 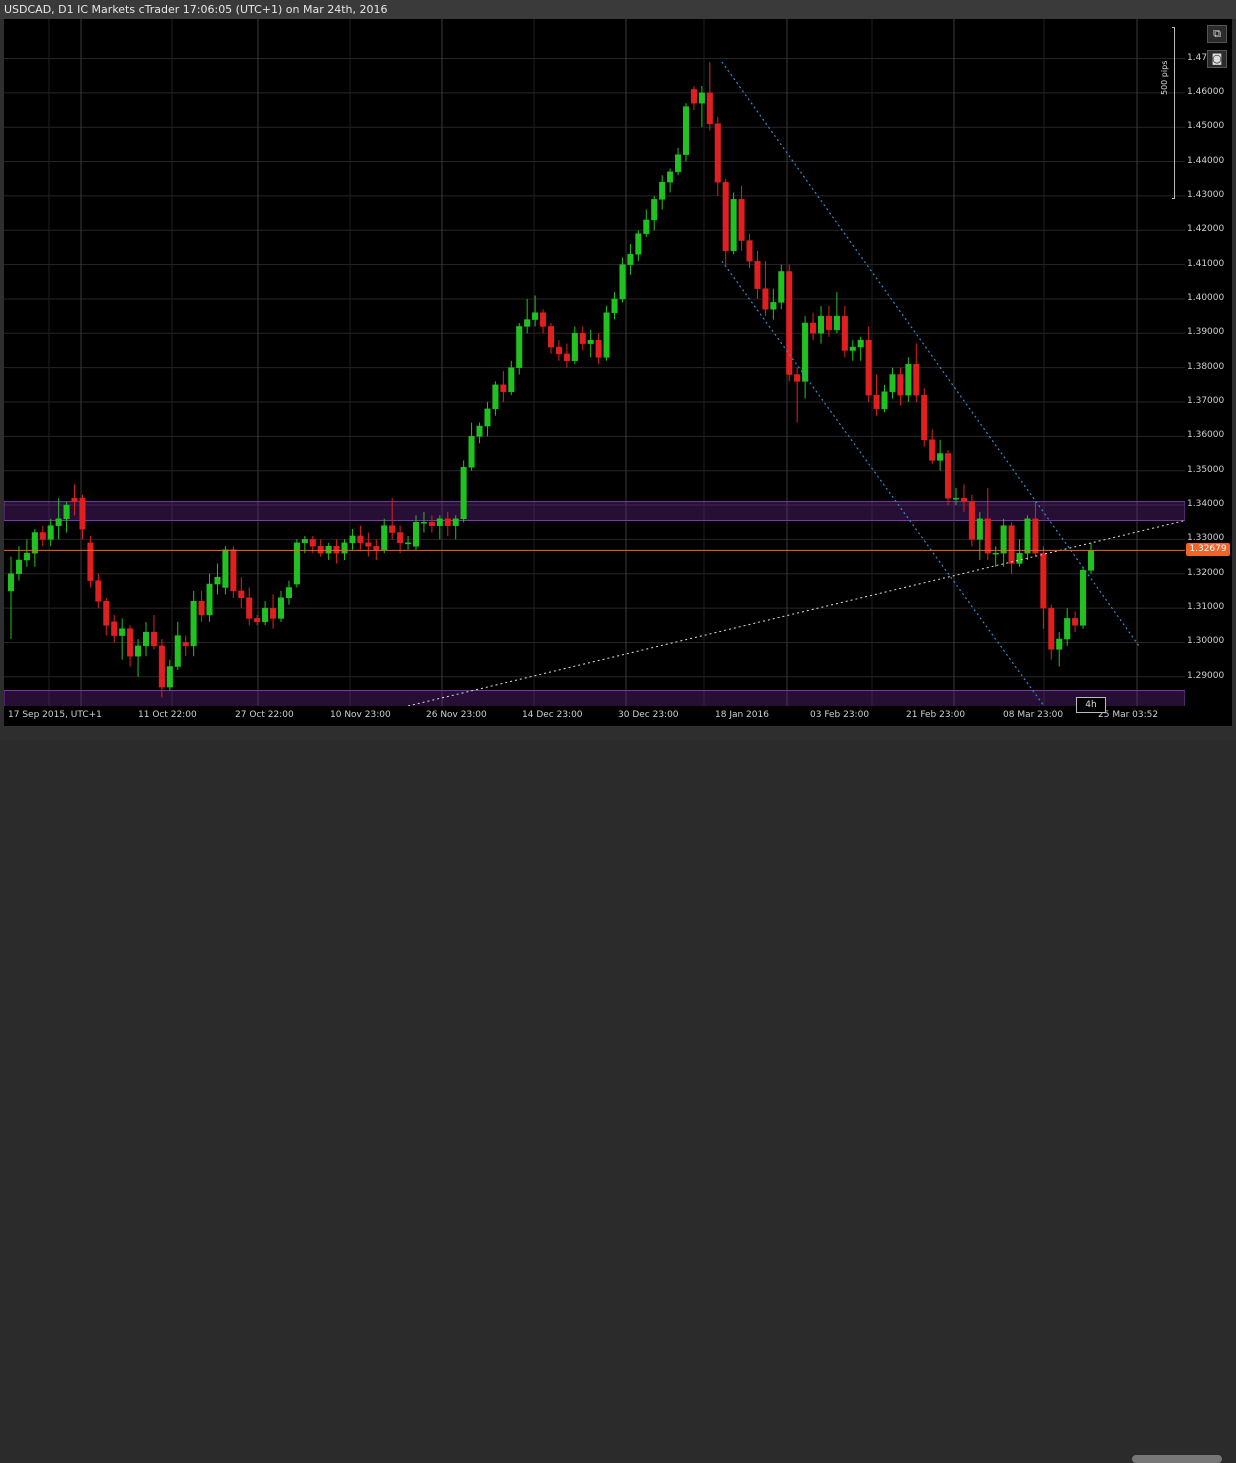 I want to click on channel-upper-line, so click(x=930, y=354).